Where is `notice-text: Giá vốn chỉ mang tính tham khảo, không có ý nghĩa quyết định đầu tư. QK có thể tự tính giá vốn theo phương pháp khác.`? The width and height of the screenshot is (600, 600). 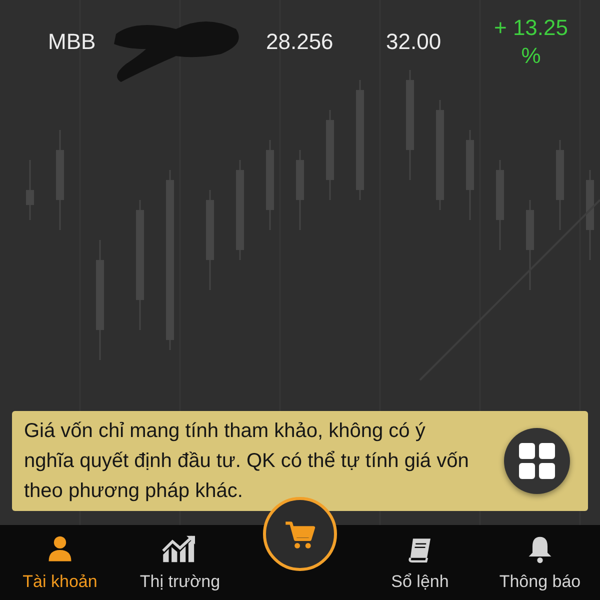
notice-text: Giá vốn chỉ mang tính tham khảo, không có ý nghĩa quyết định đầu tư. QK có thể tự tính giá vốn theo phương pháp khác. is located at coordinates (247, 461).